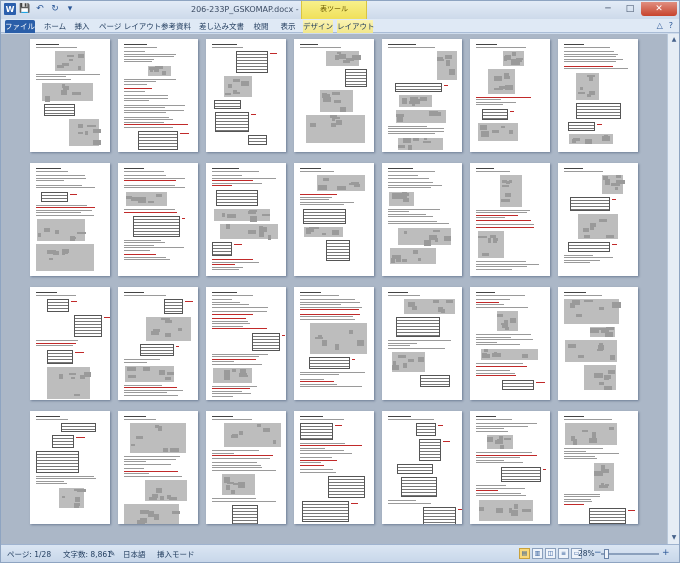 This screenshot has width=680, height=563. I want to click on web-layout-icon: ◫, so click(550, 553).